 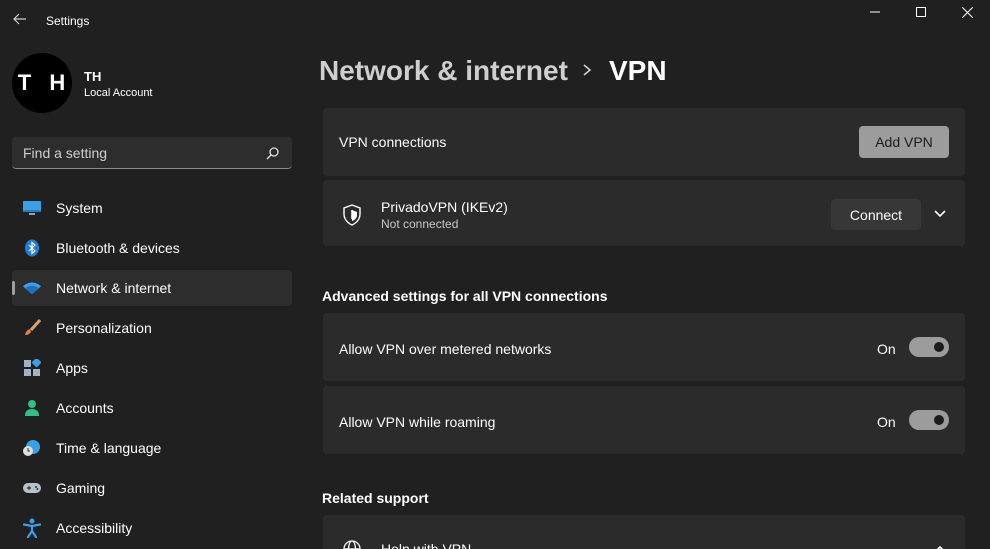 I want to click on sidebar-item-label: Apps, so click(x=72, y=368).